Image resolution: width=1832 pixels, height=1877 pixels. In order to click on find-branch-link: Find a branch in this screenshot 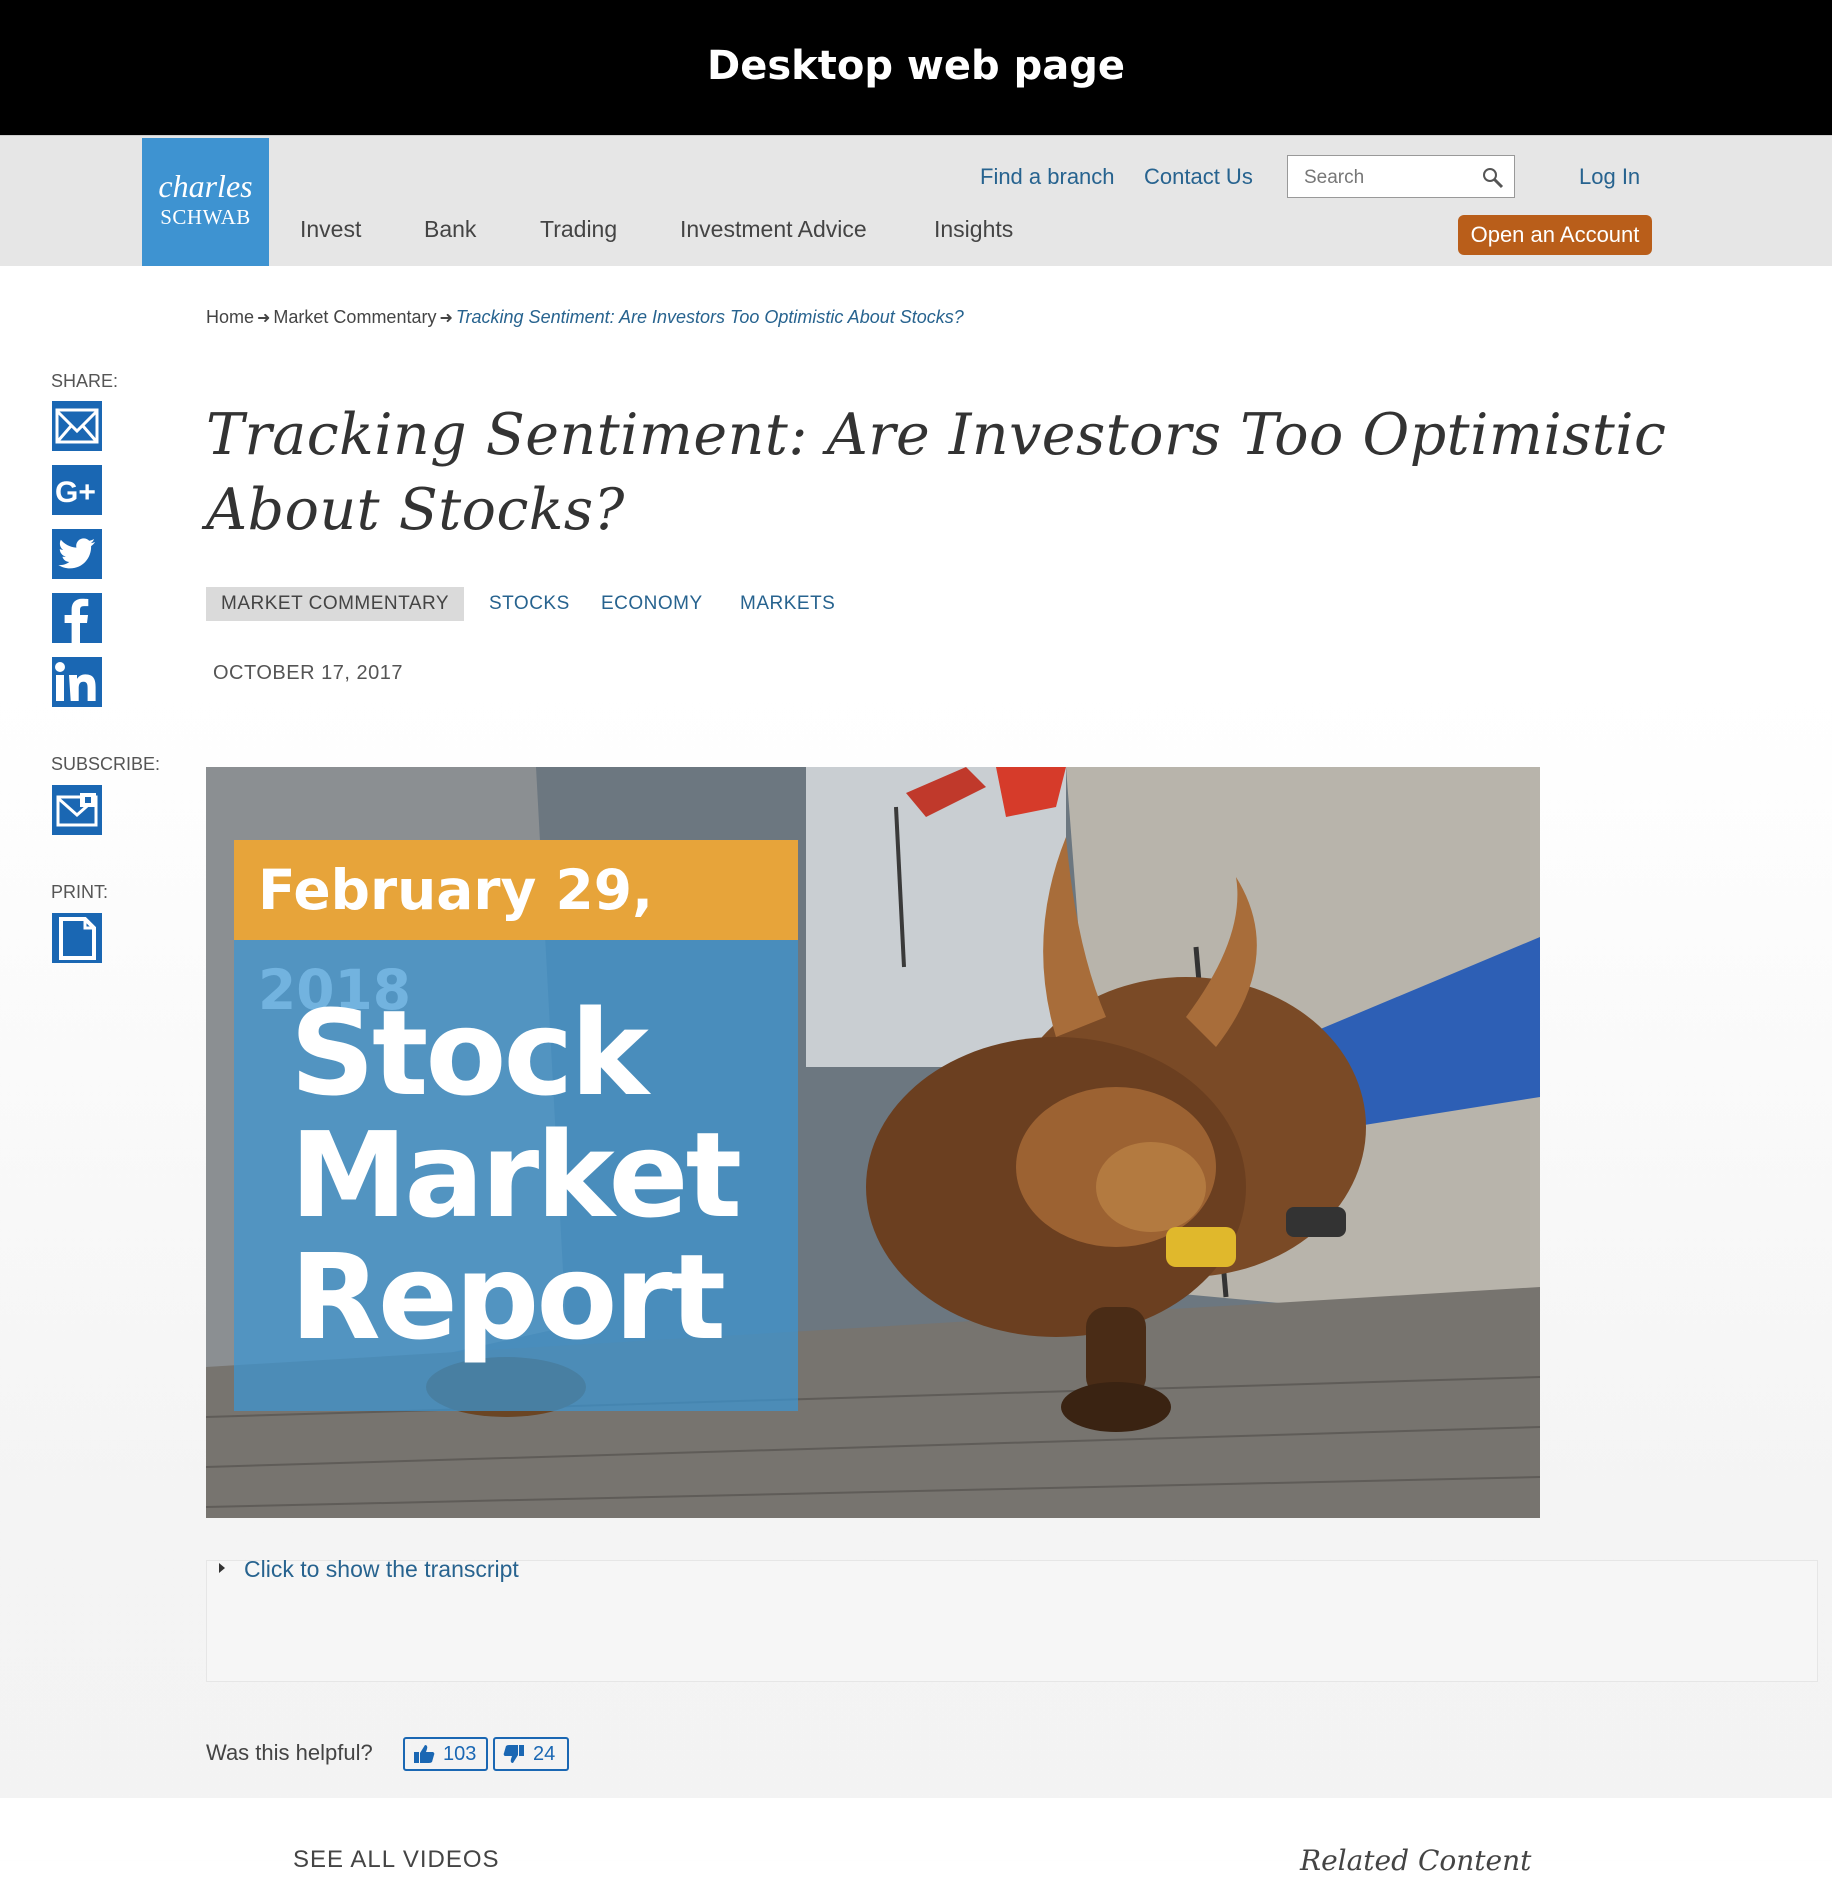, I will do `click(1047, 177)`.